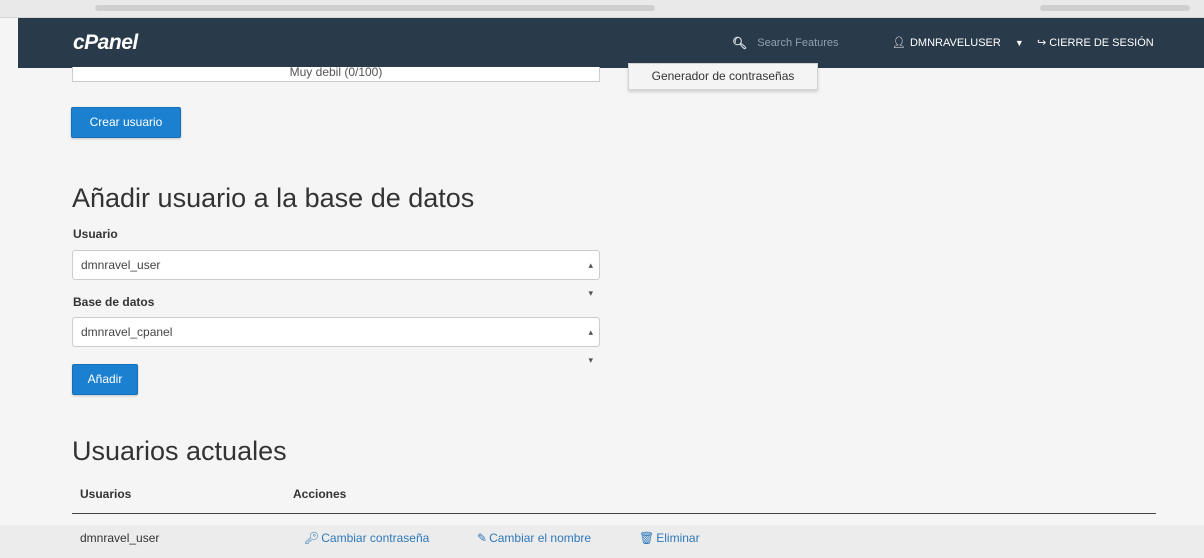 Image resolution: width=1204 pixels, height=558 pixels. What do you see at coordinates (336, 341) in the screenshot?
I see `database-select: dmnravel_cpanel ▴ ▾` at bounding box center [336, 341].